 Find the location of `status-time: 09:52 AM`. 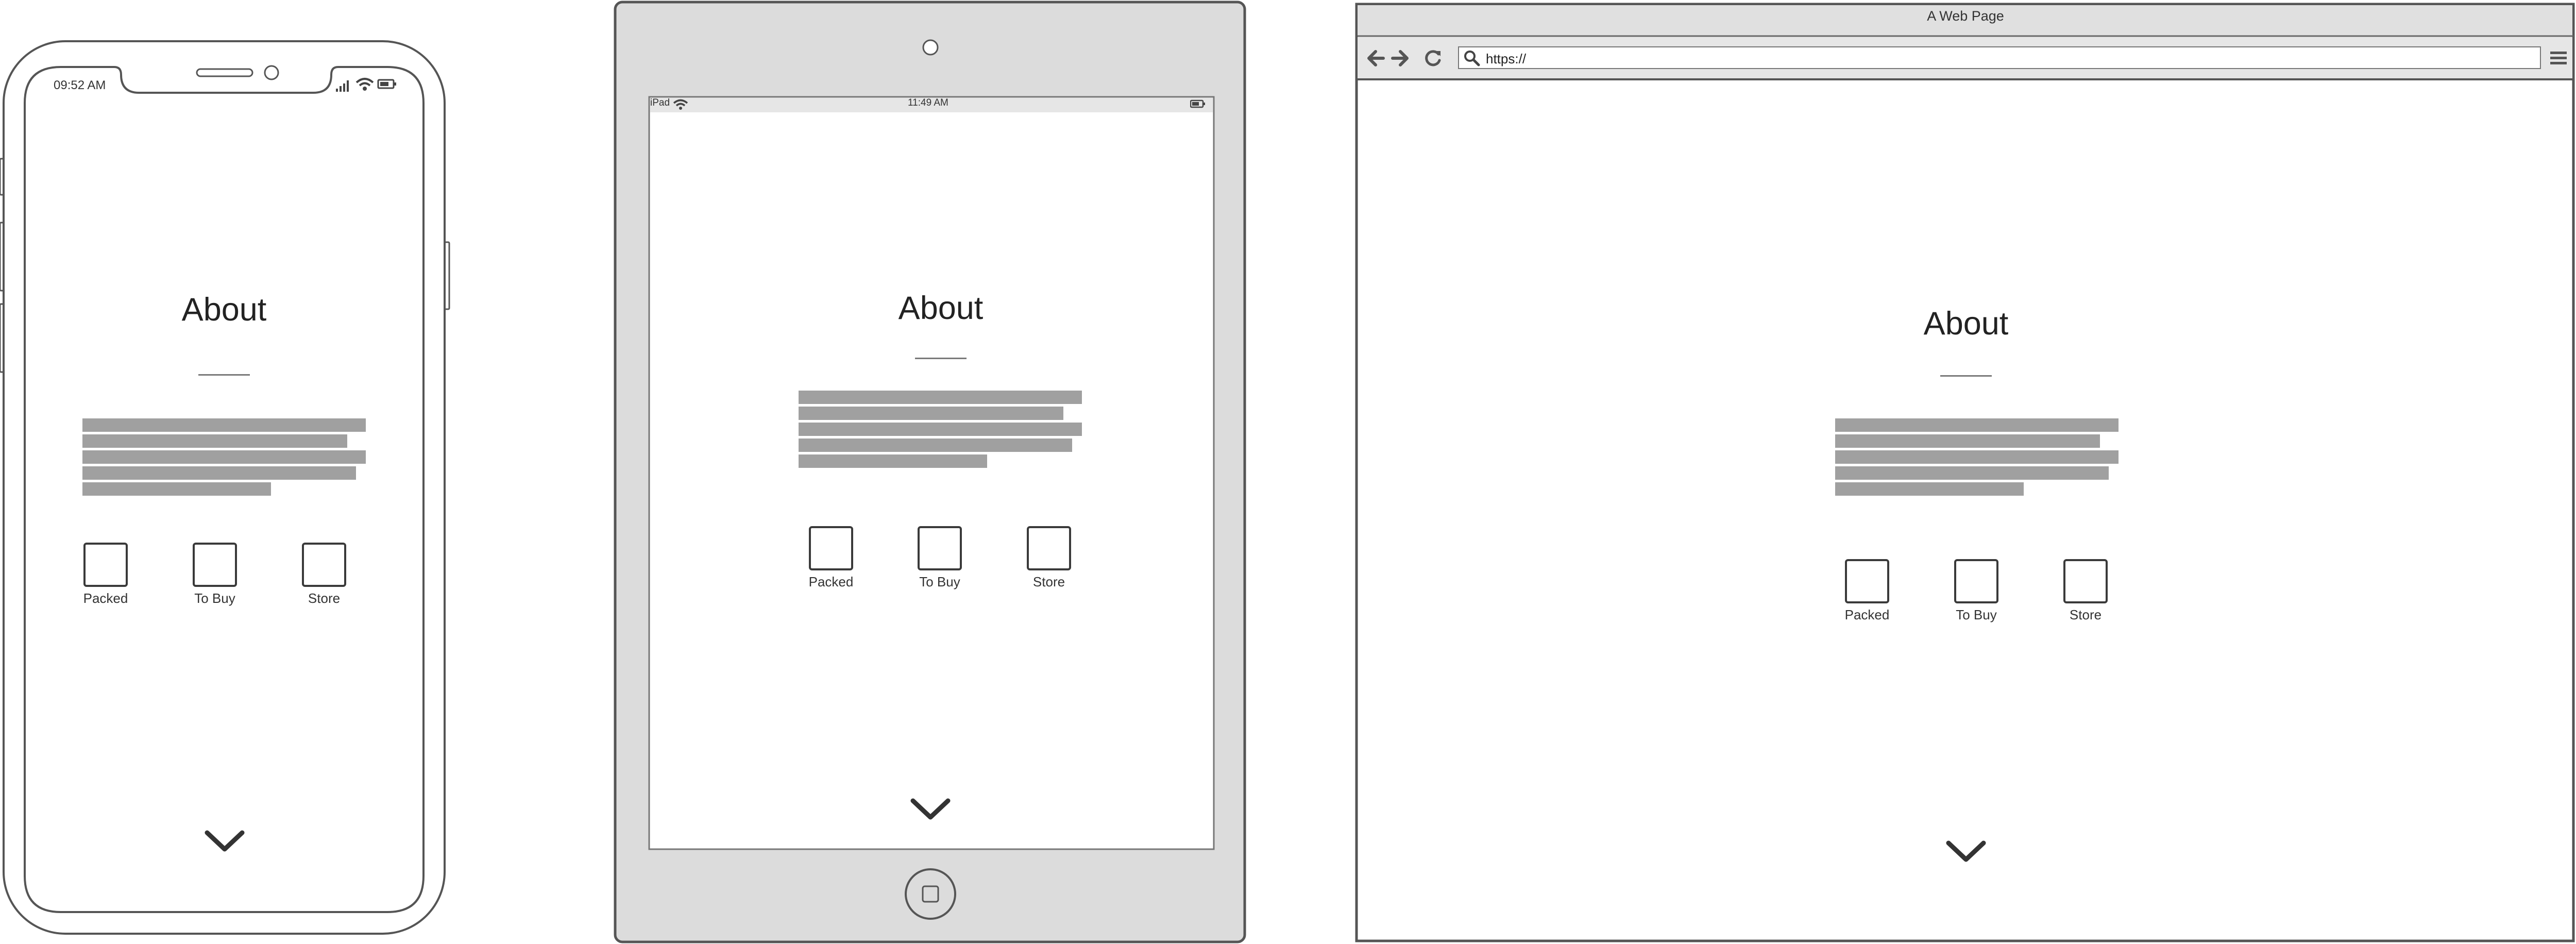

status-time: 09:52 AM is located at coordinates (80, 85).